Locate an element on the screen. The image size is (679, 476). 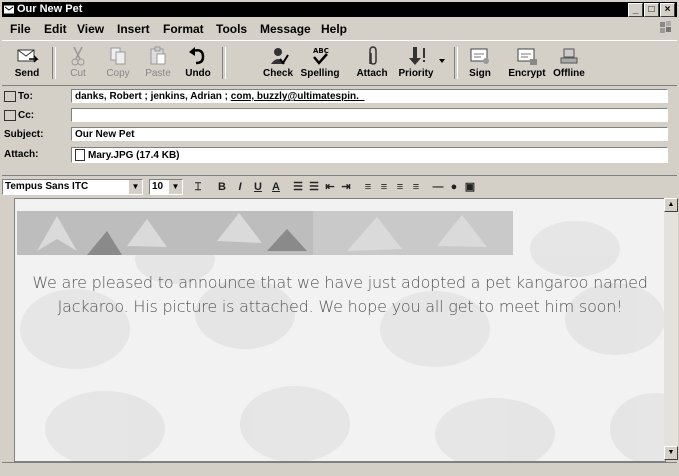
decrease-indent-icon: ⇤ is located at coordinates (330, 187).